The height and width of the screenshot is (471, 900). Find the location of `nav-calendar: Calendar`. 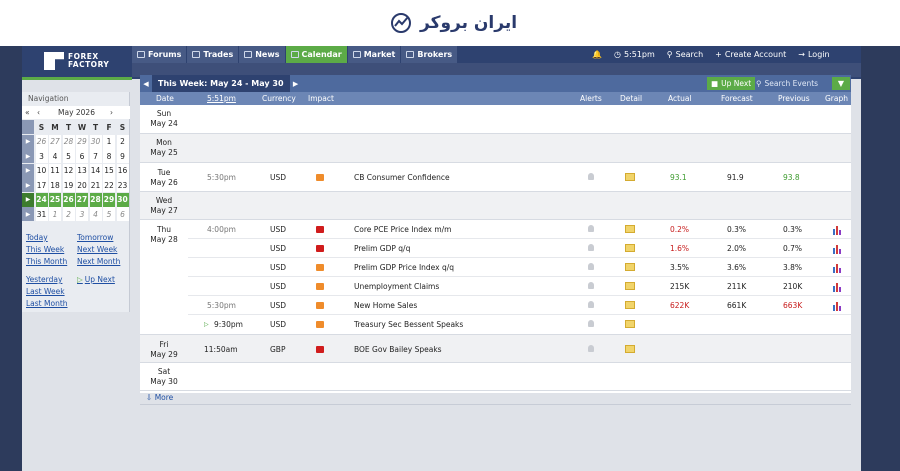

nav-calendar: Calendar is located at coordinates (316, 54).